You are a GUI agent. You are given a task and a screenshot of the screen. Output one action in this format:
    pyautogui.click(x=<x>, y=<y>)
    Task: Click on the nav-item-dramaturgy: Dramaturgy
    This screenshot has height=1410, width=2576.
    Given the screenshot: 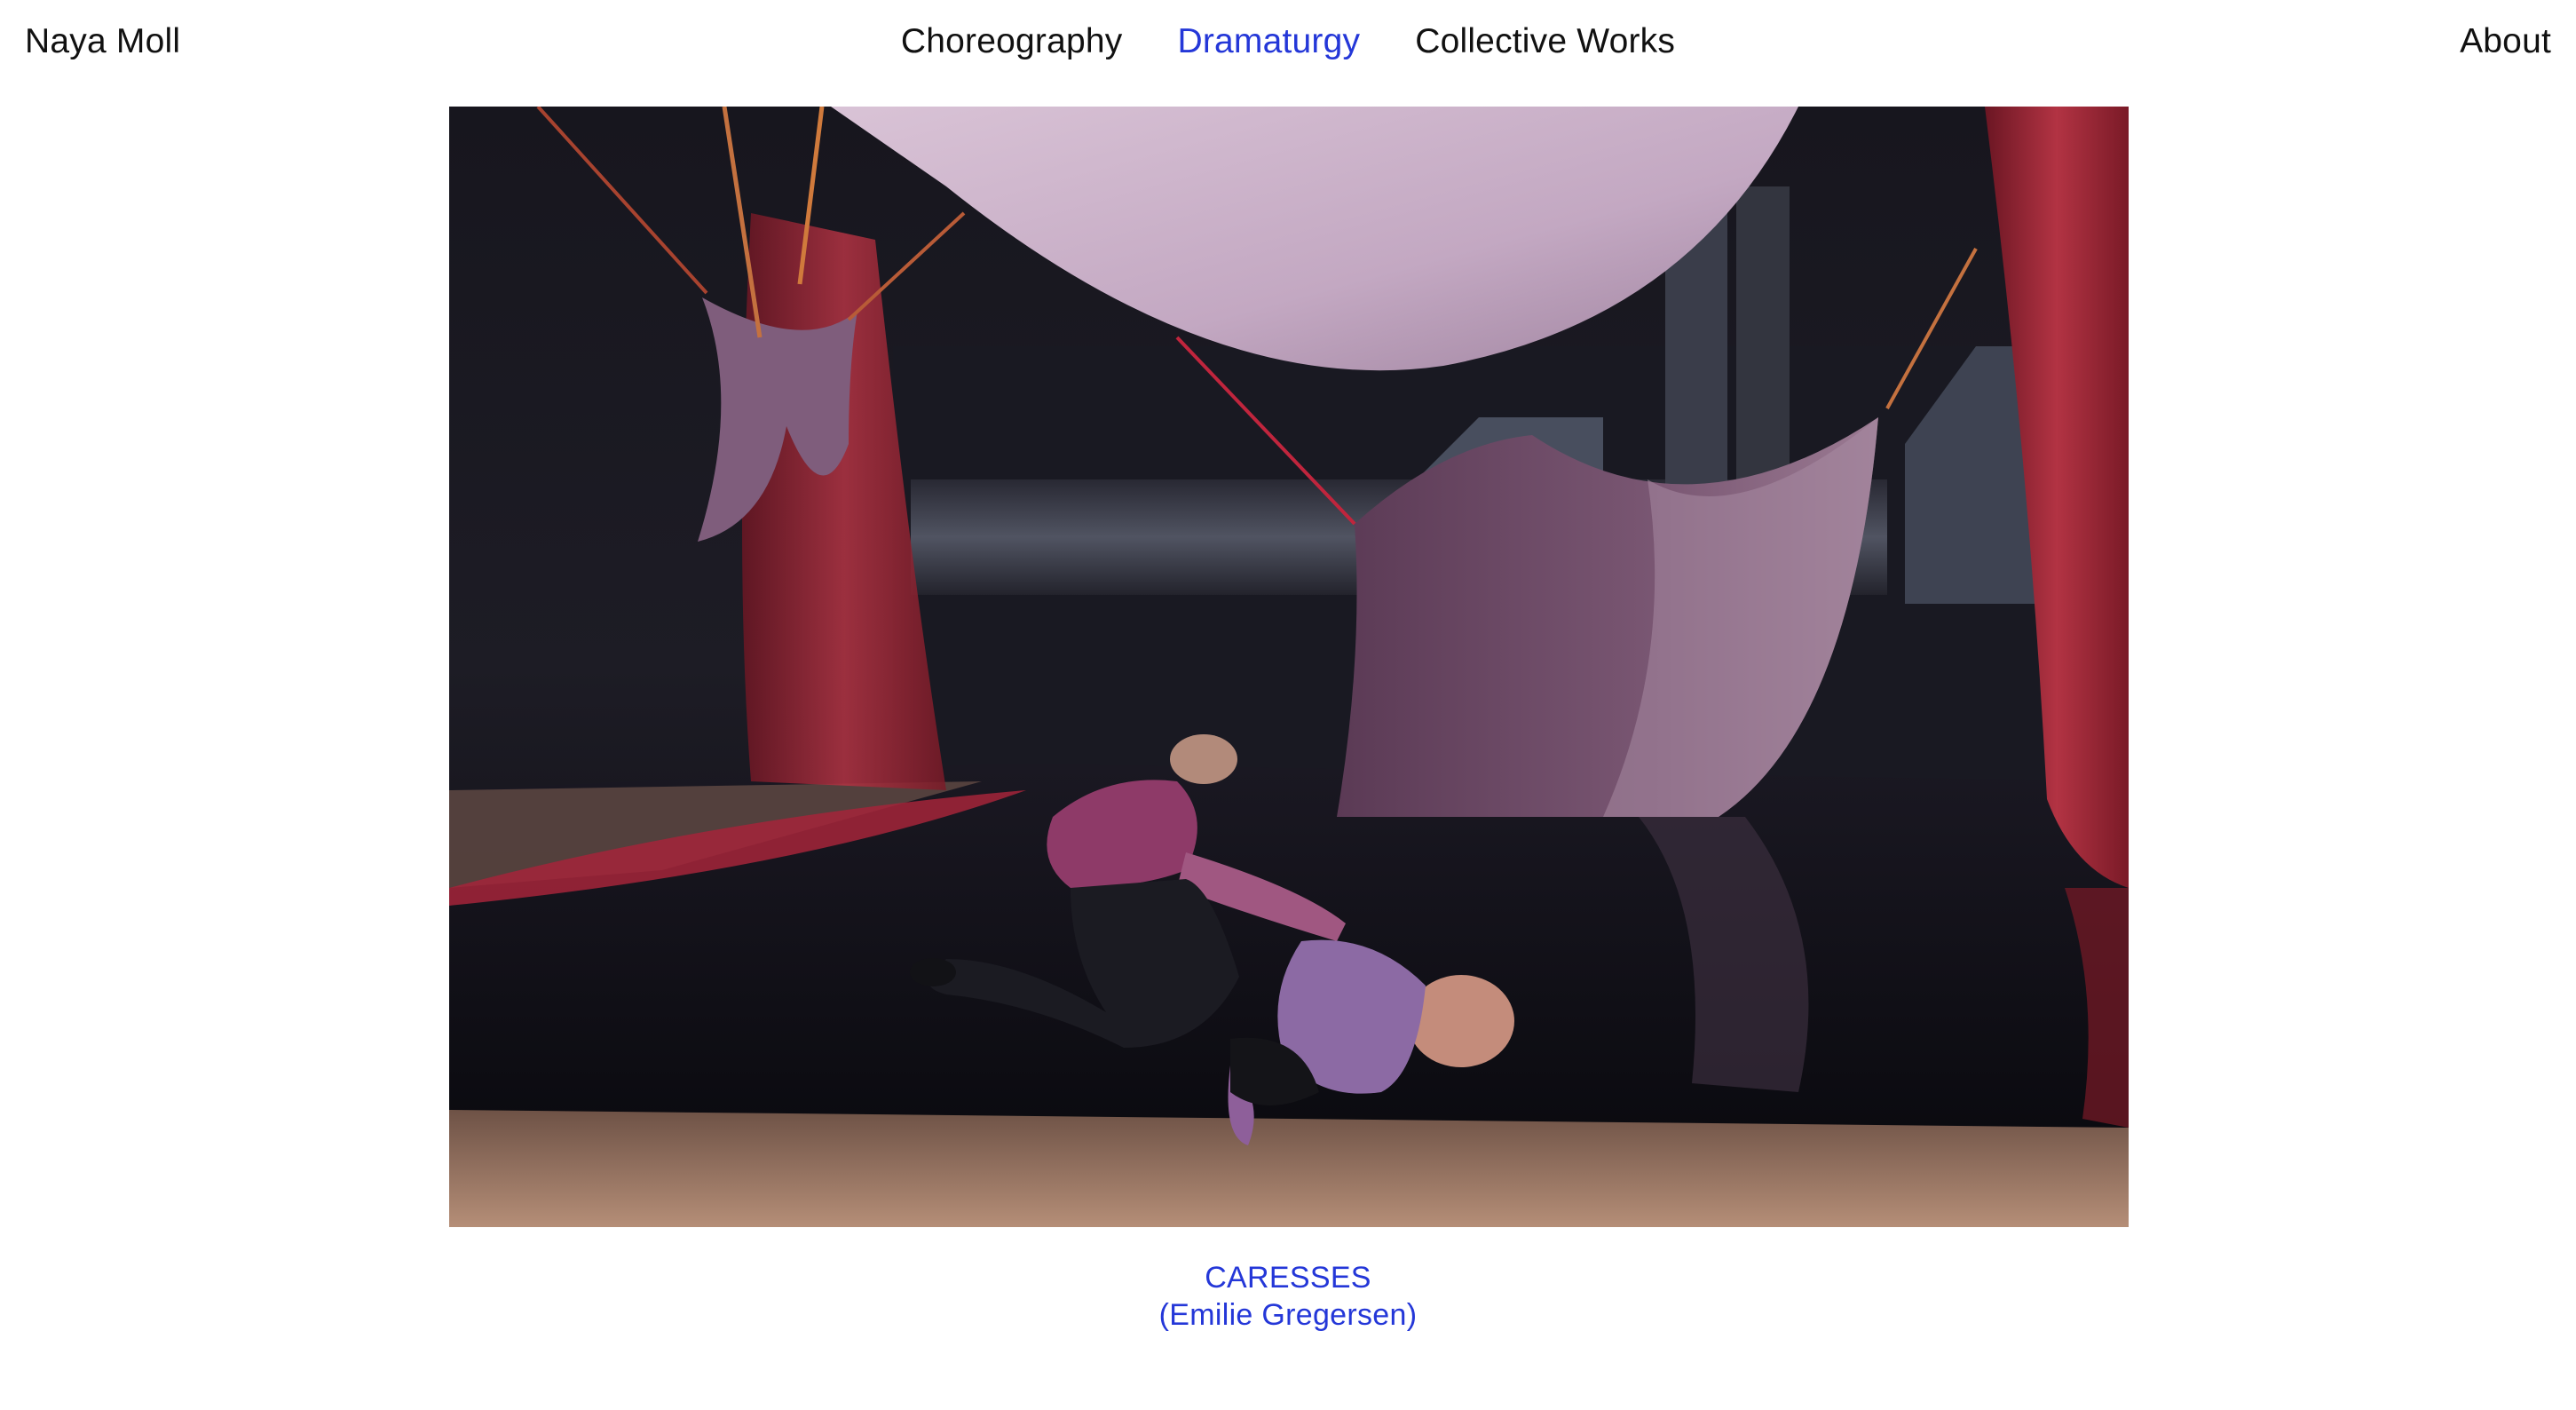 What is the action you would take?
    pyautogui.click(x=1268, y=42)
    